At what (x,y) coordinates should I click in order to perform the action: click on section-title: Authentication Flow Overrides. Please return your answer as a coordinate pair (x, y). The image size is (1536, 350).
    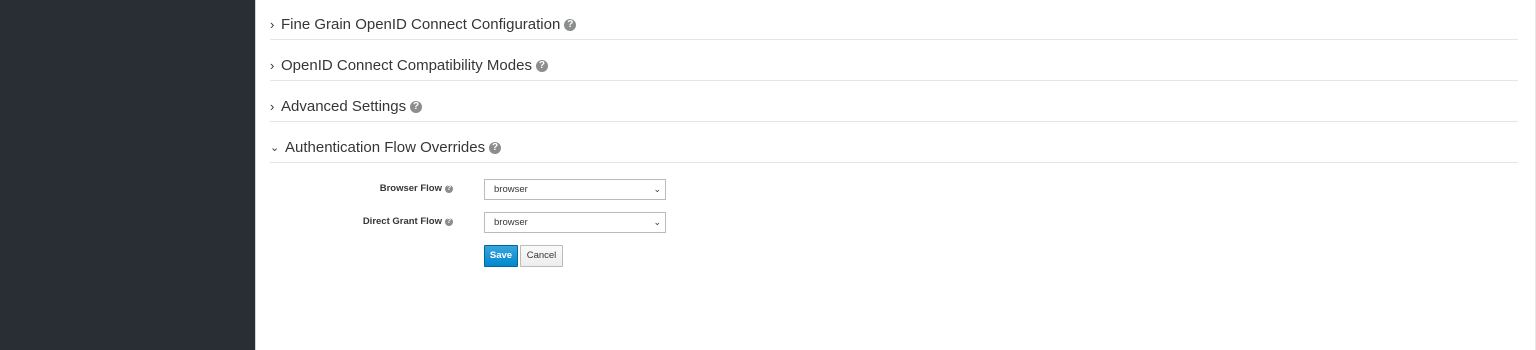
    Looking at the image, I should click on (385, 147).